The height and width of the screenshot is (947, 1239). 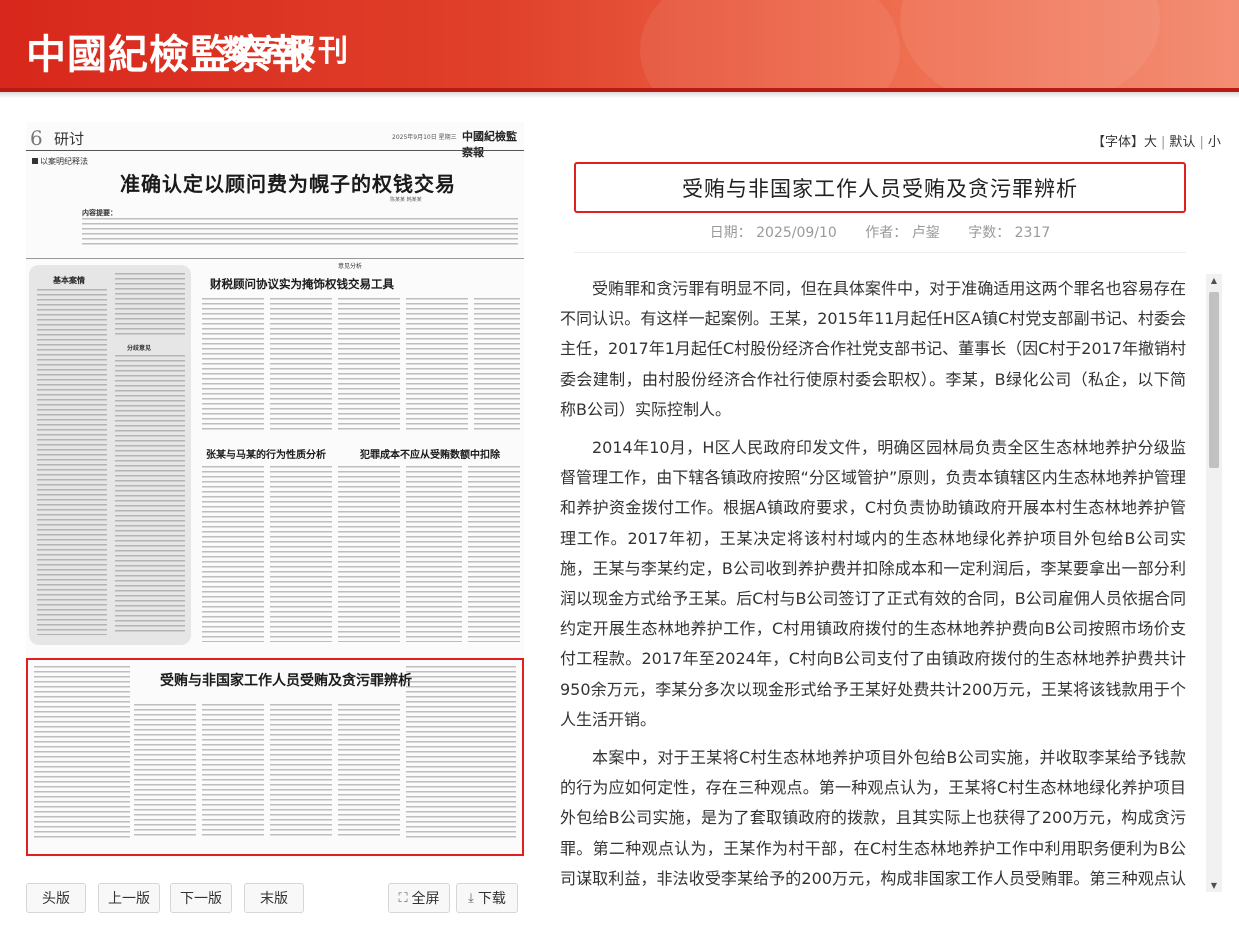 I want to click on header-shadow, so click(x=619, y=95).